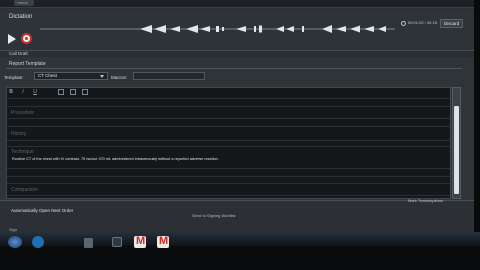 Image resolution: width=480 pixels, height=270 pixels. What do you see at coordinates (403, 23) in the screenshot?
I see `playhead-indicator-icon` at bounding box center [403, 23].